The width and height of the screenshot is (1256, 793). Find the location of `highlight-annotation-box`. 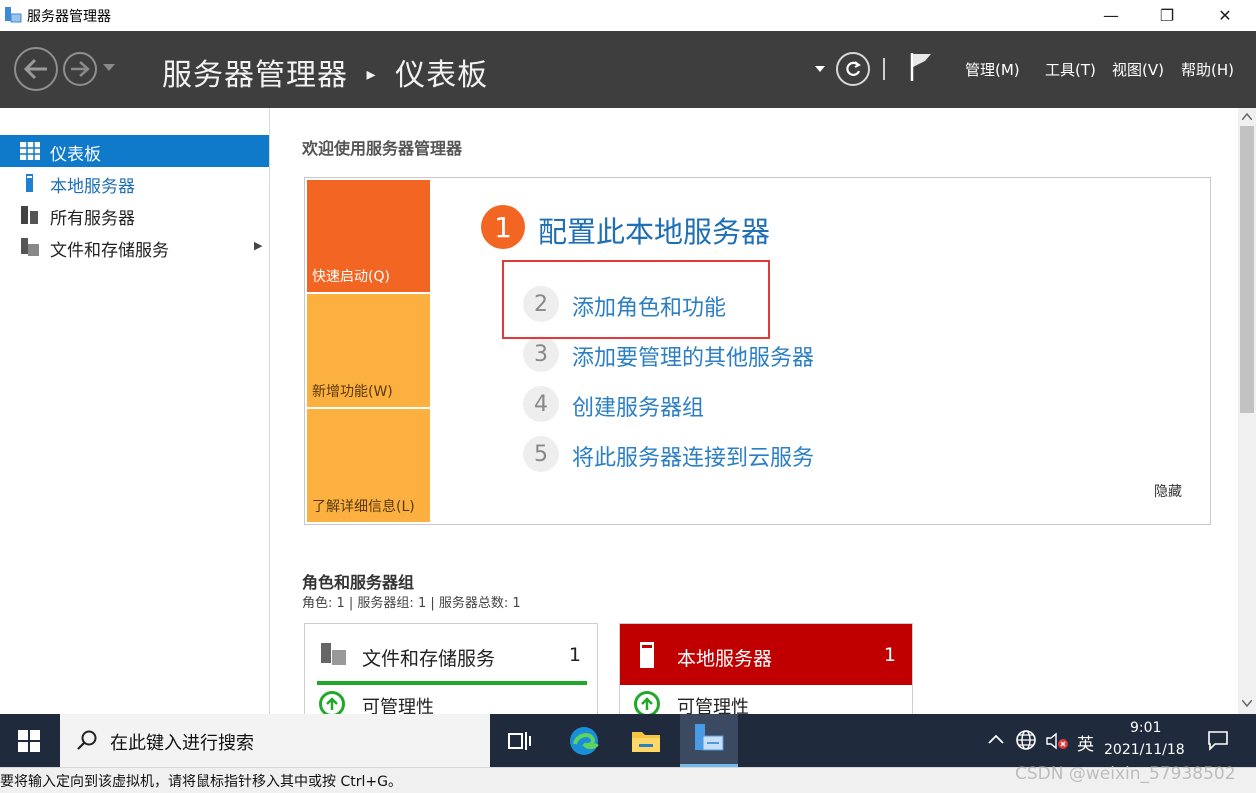

highlight-annotation-box is located at coordinates (636, 299).